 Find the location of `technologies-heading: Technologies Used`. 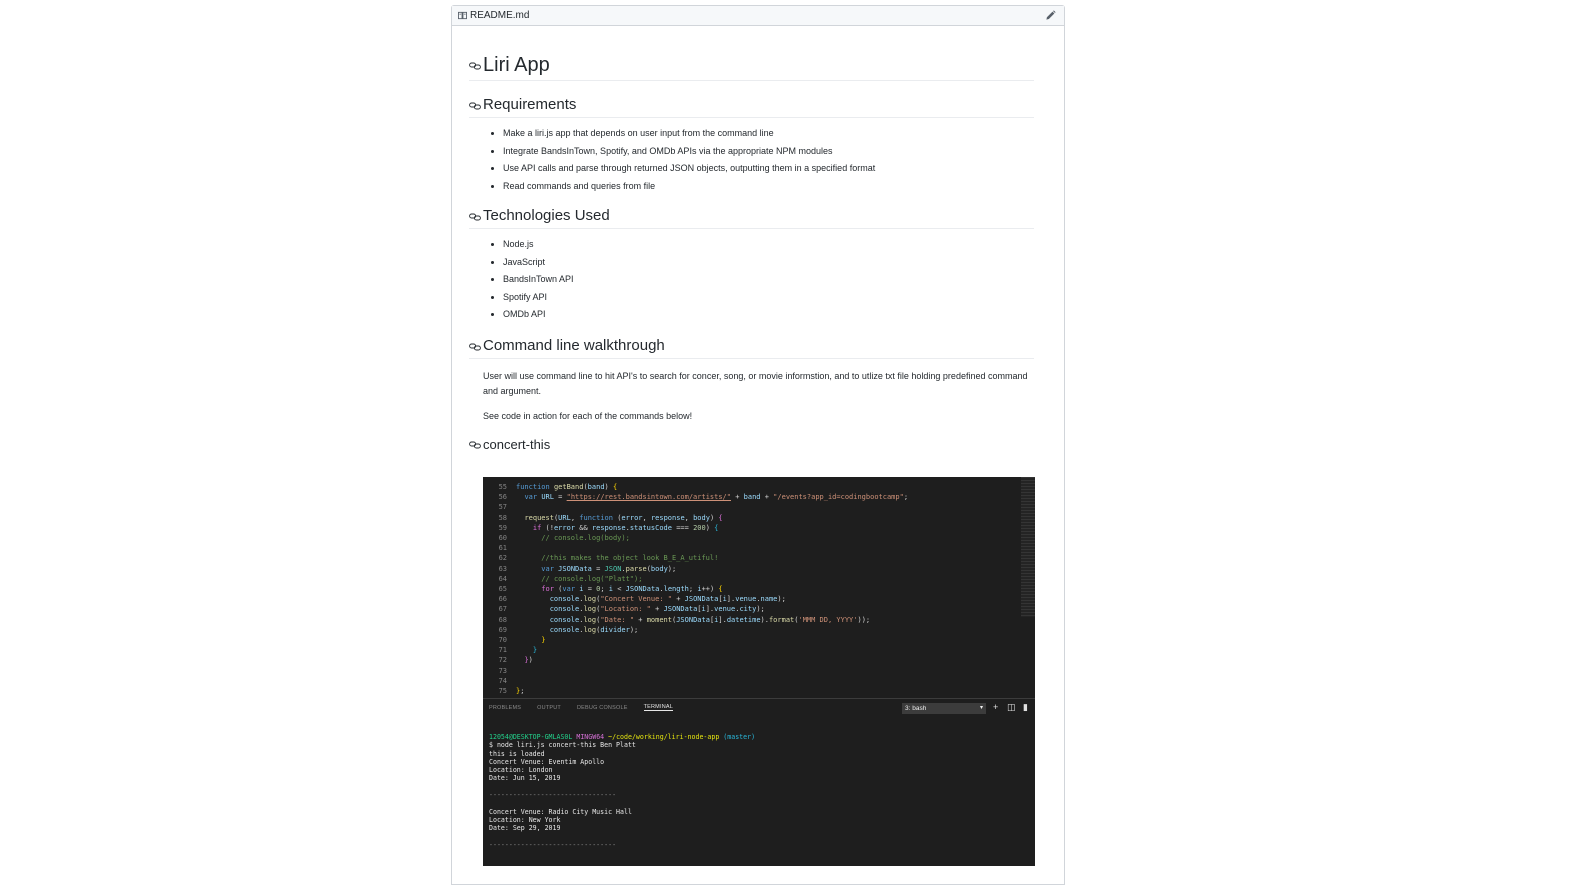

technologies-heading: Technologies Used is located at coordinates (751, 217).